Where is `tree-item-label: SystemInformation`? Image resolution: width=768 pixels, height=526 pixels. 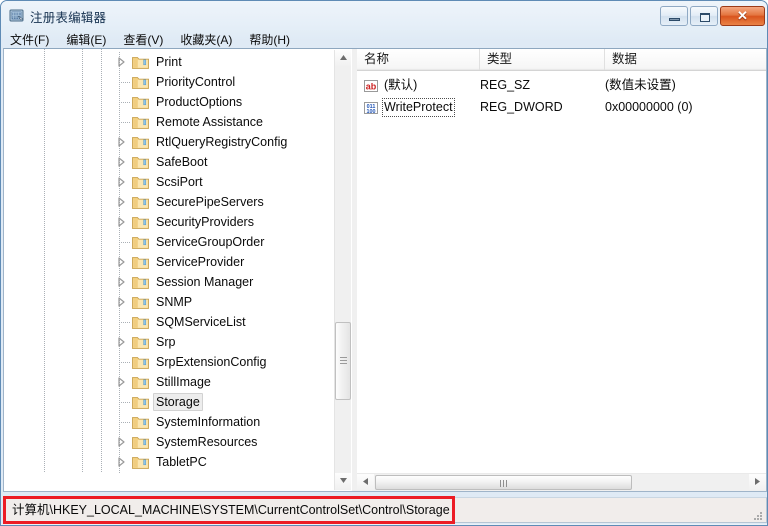
tree-item-label: SystemInformation is located at coordinates (208, 422).